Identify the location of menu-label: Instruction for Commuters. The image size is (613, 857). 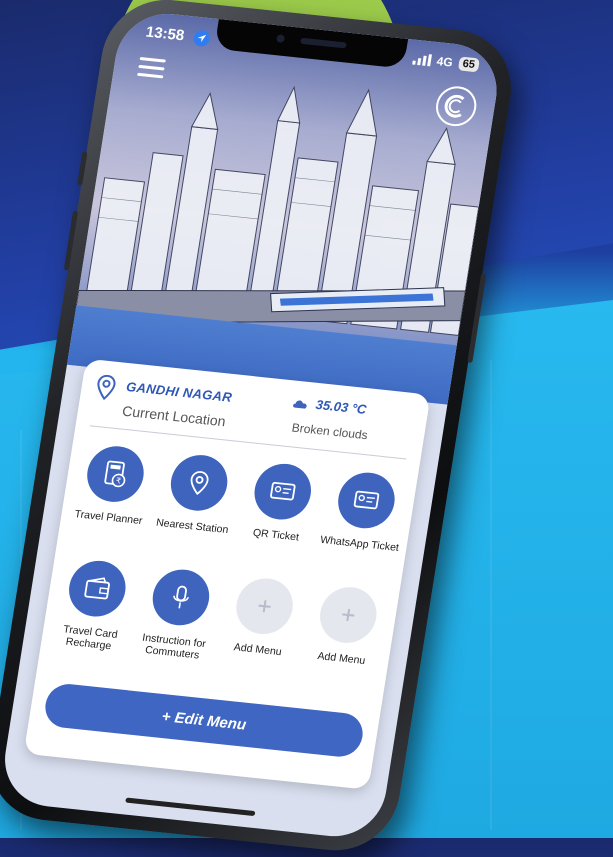
(174, 646).